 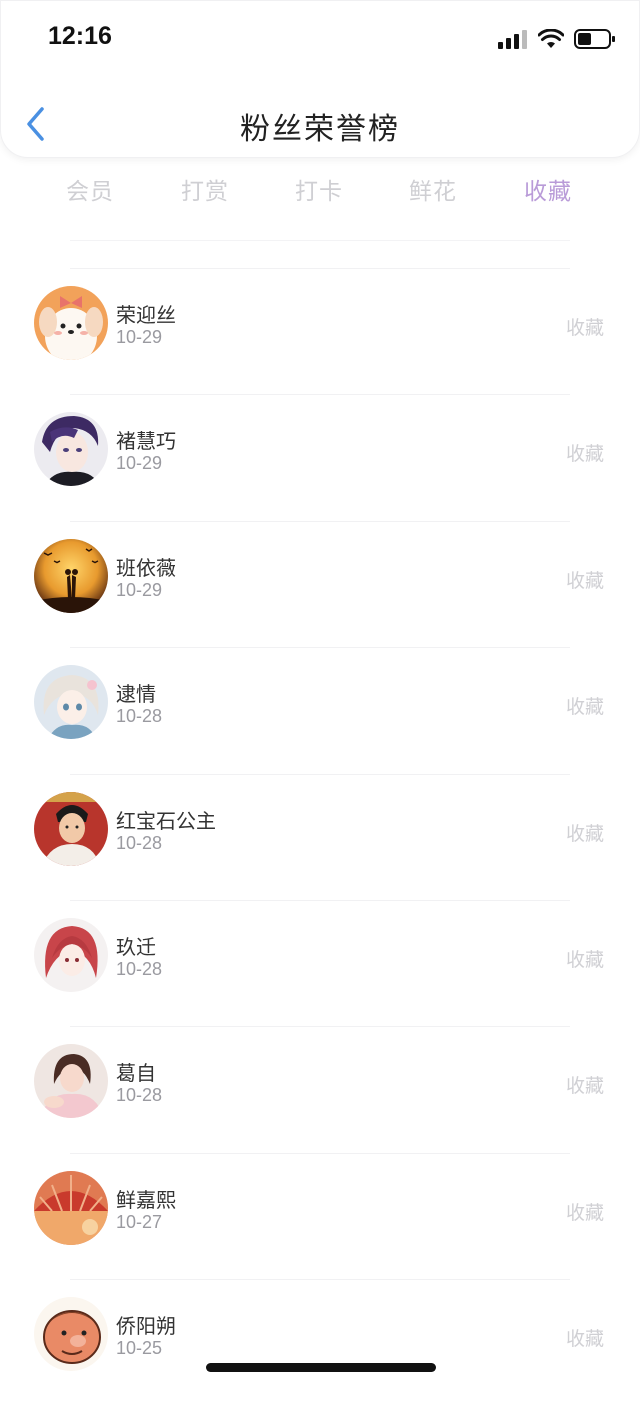 I want to click on status-time: 12:16, so click(x=80, y=36).